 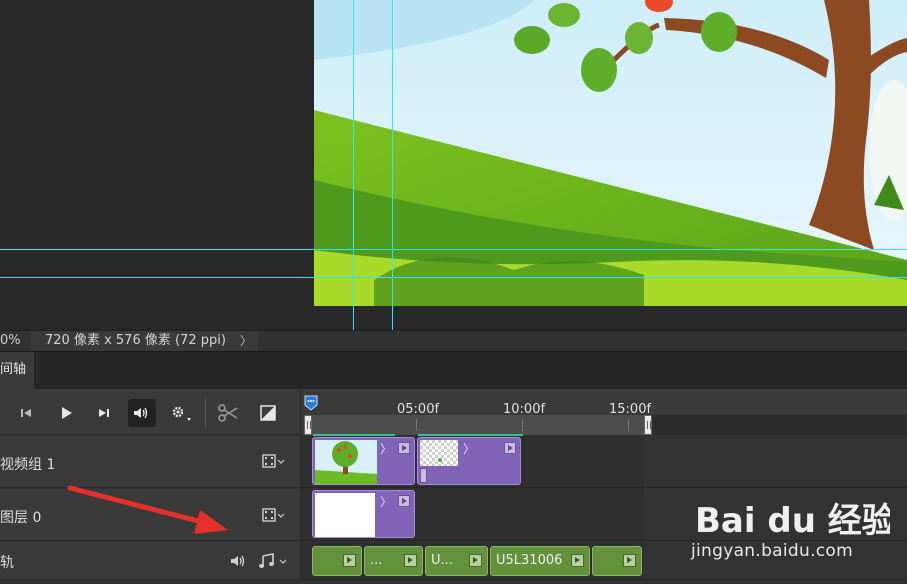 I want to click on transition-button, so click(x=268, y=413).